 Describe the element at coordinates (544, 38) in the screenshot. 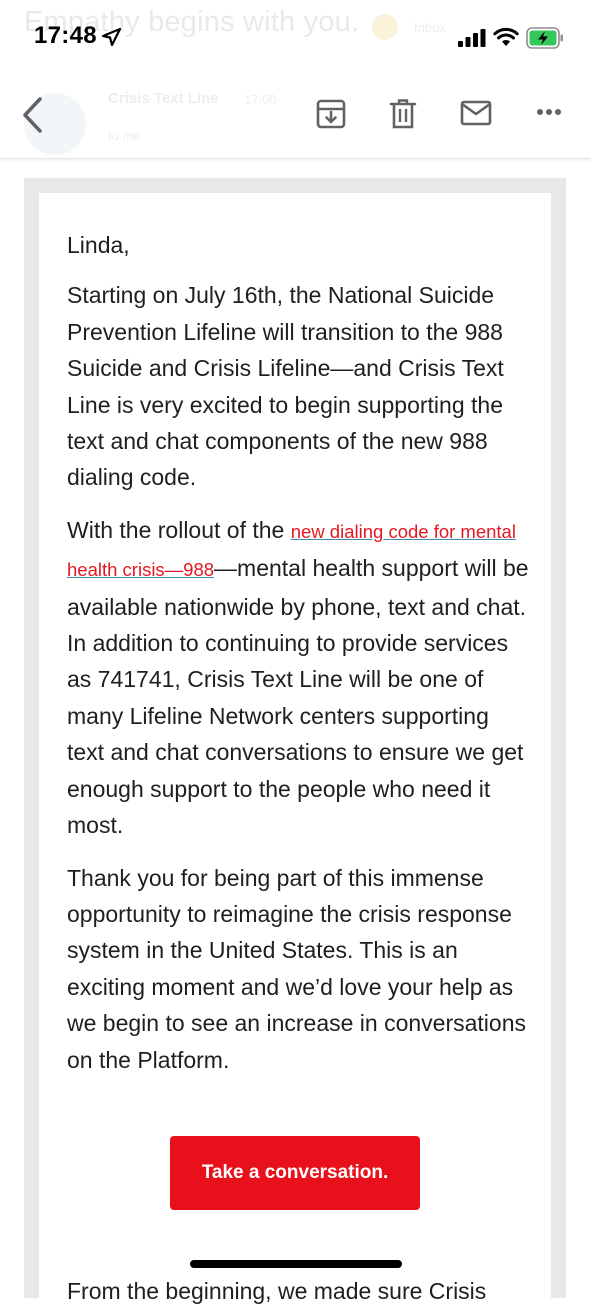

I see `battery-charging-icon` at that location.